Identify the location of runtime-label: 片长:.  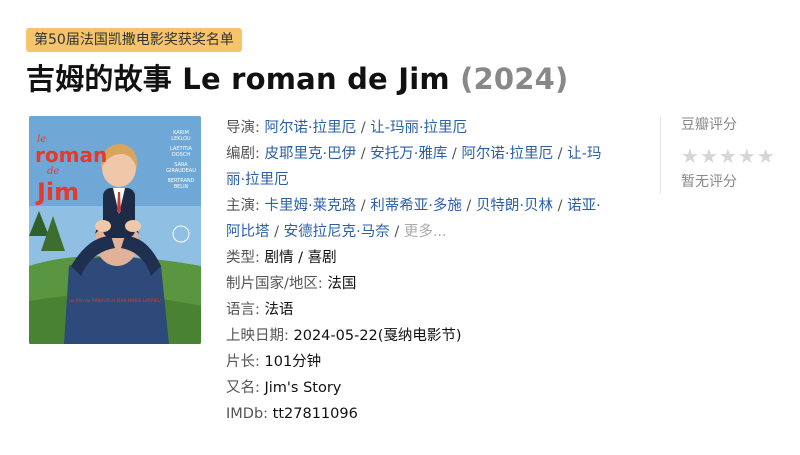
(243, 362).